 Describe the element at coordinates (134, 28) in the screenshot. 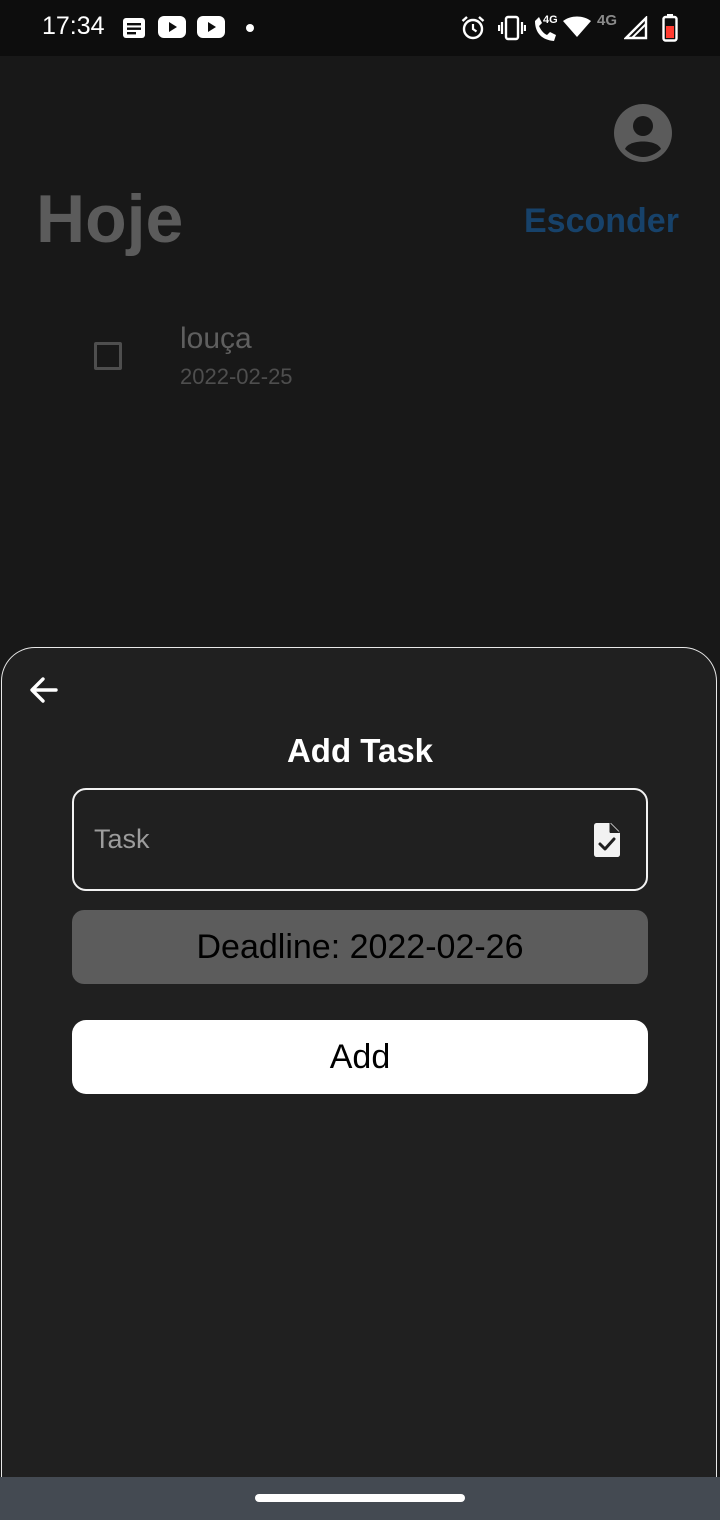

I see `news-icon` at that location.